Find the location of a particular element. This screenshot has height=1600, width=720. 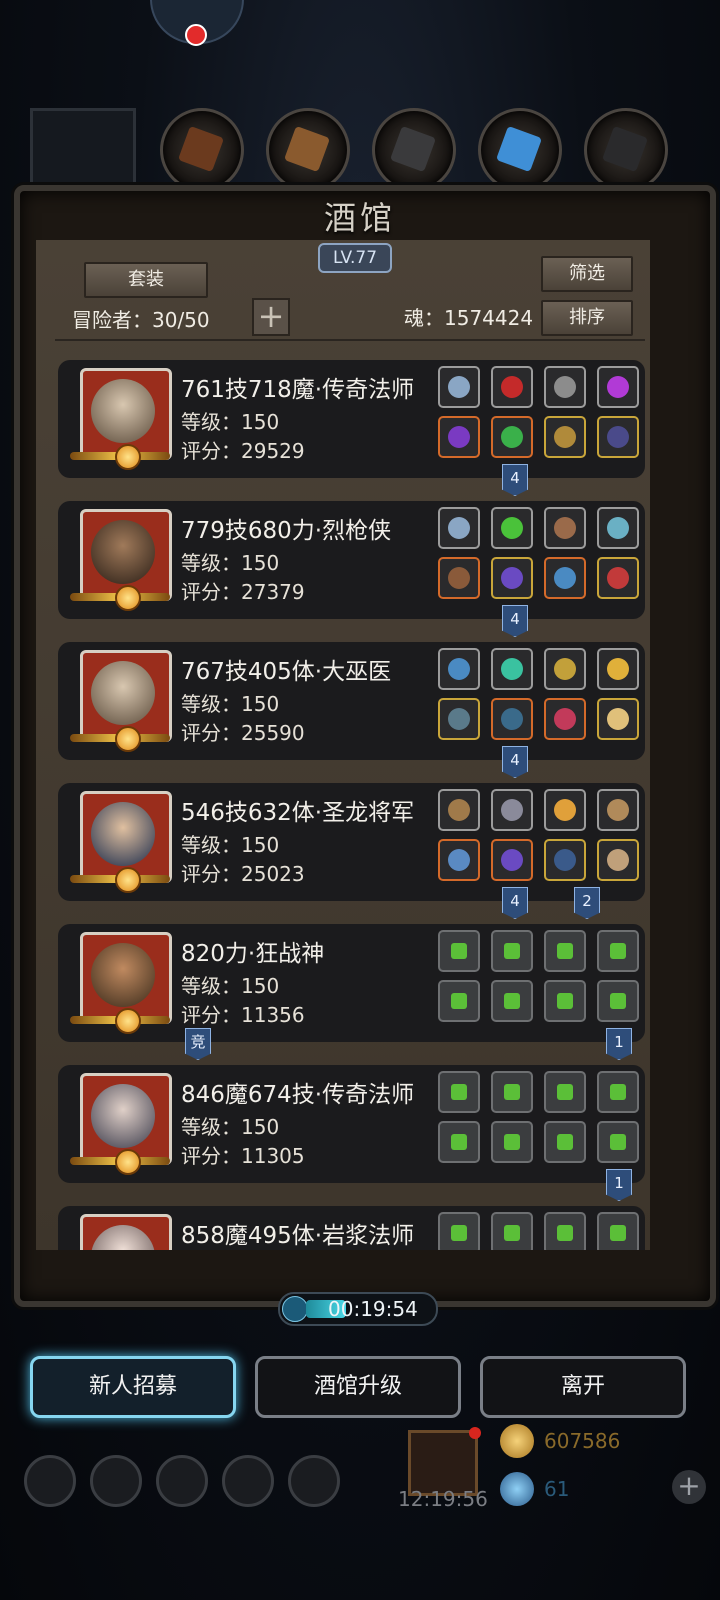

leave-button: 离开 is located at coordinates (583, 1387).